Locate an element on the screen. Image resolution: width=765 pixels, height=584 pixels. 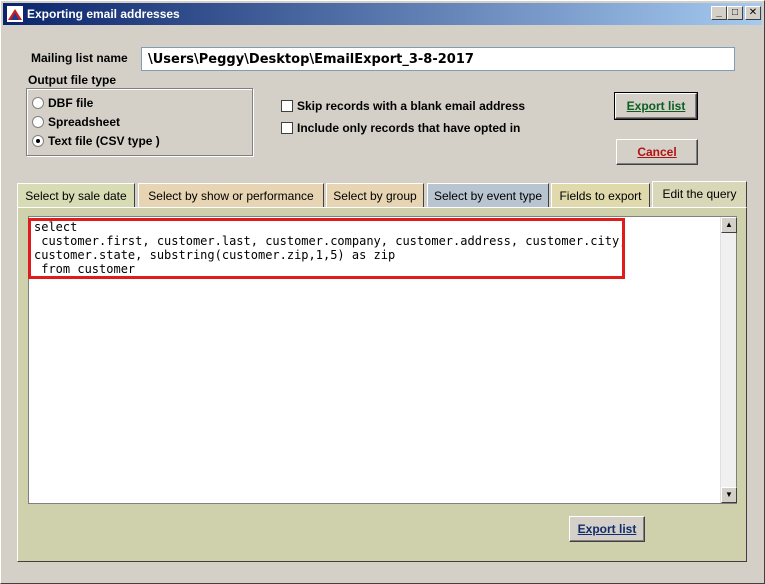
skip-blank-email-checkbox is located at coordinates (287, 106).